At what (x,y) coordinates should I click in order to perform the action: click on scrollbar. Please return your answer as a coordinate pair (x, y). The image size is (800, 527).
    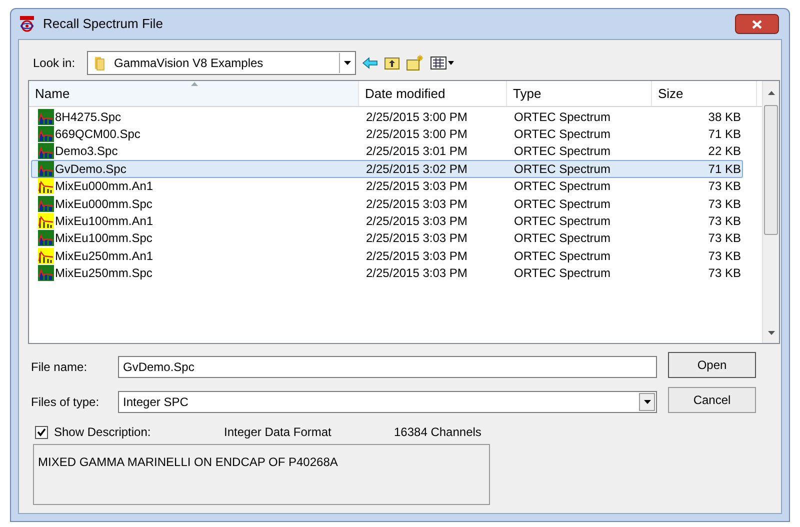
    Looking at the image, I should click on (770, 212).